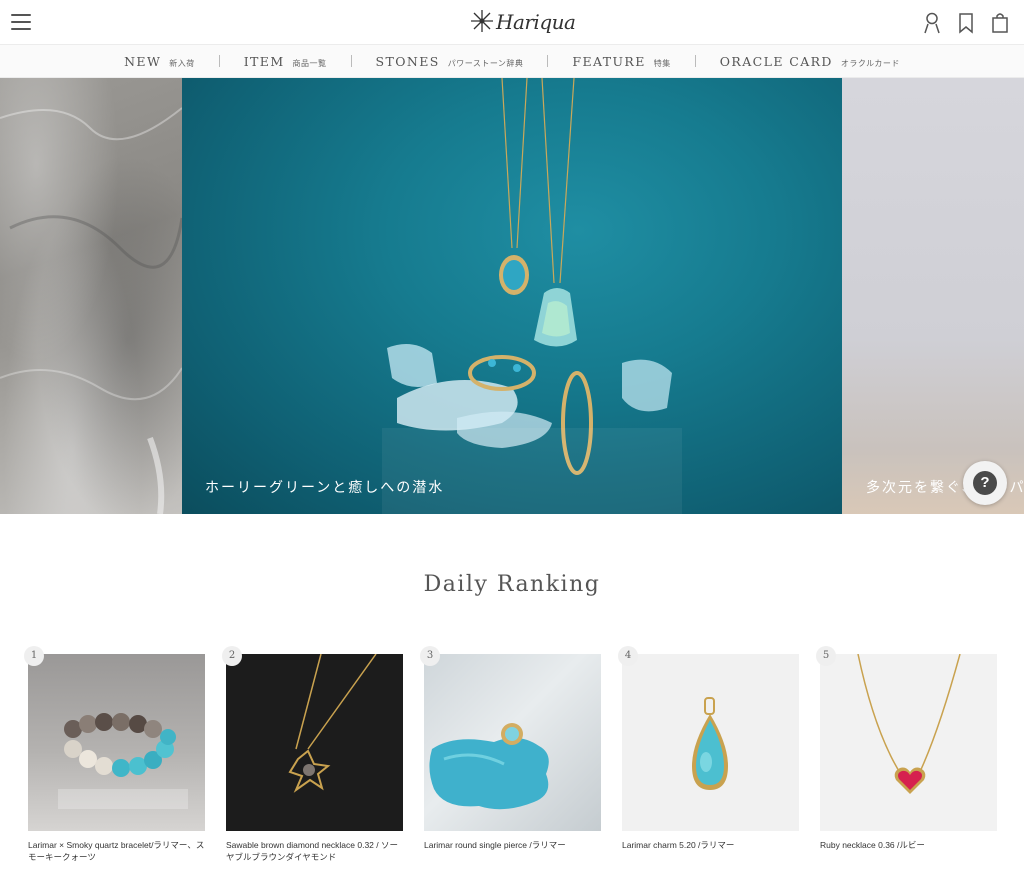 The height and width of the screenshot is (888, 1024). I want to click on product-name: Ruby necklace 0.36 /ルビー, so click(908, 845).